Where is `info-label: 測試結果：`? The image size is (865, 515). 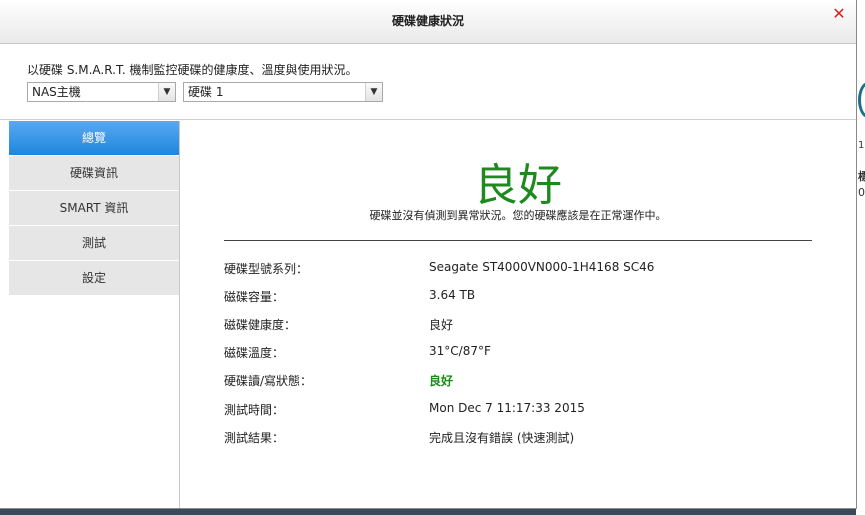
info-label: 測試結果： is located at coordinates (254, 438).